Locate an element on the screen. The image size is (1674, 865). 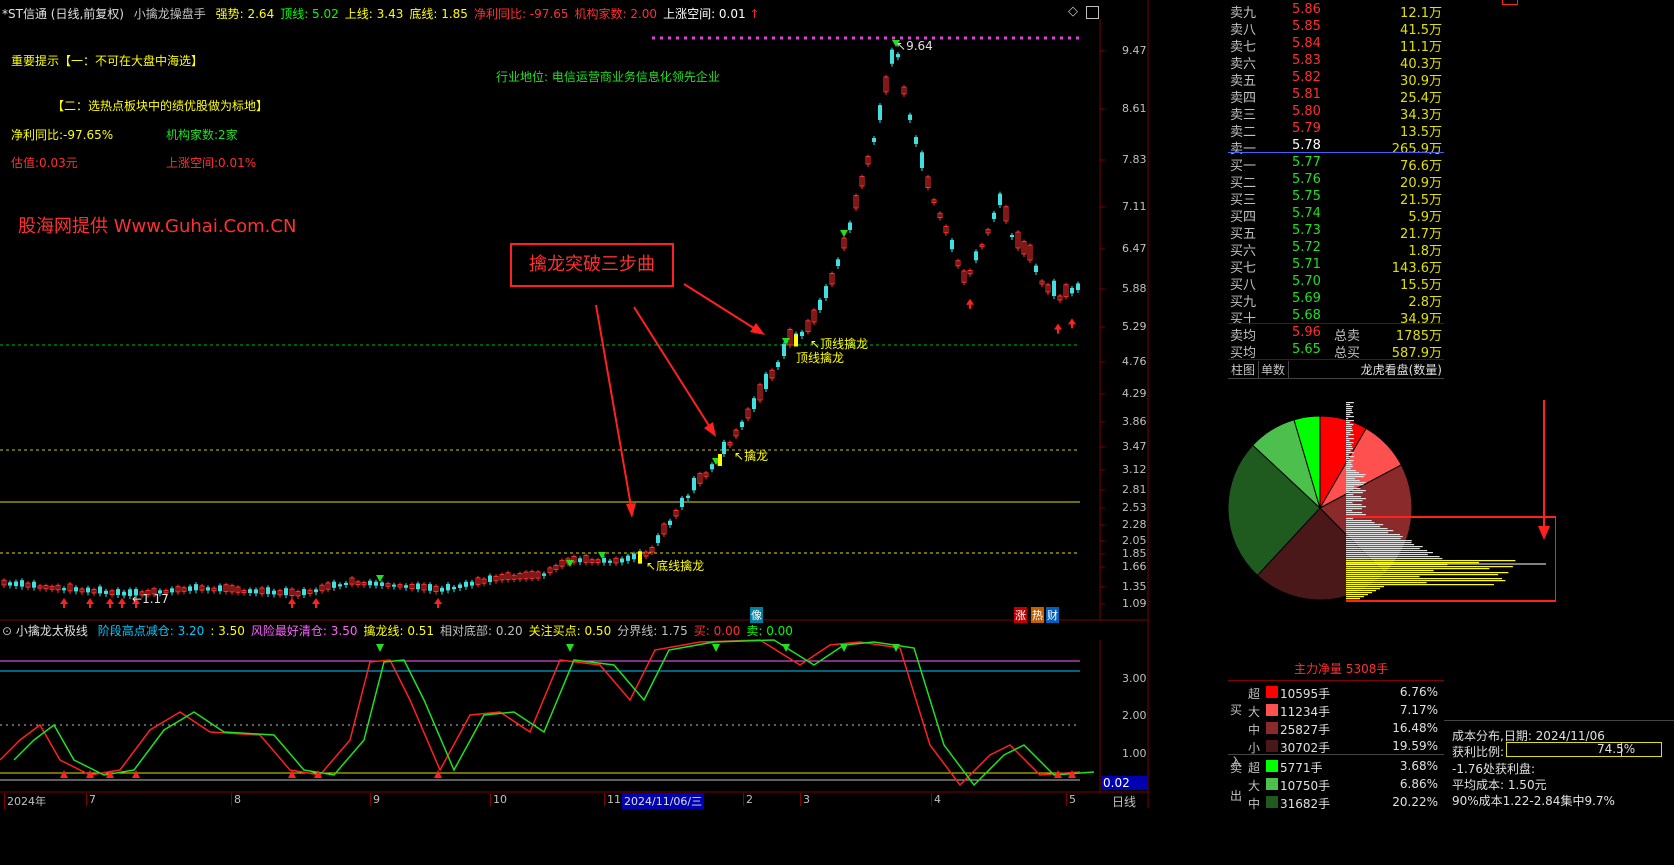
price-tick-label: 9.47 is located at coordinates (1134, 50).